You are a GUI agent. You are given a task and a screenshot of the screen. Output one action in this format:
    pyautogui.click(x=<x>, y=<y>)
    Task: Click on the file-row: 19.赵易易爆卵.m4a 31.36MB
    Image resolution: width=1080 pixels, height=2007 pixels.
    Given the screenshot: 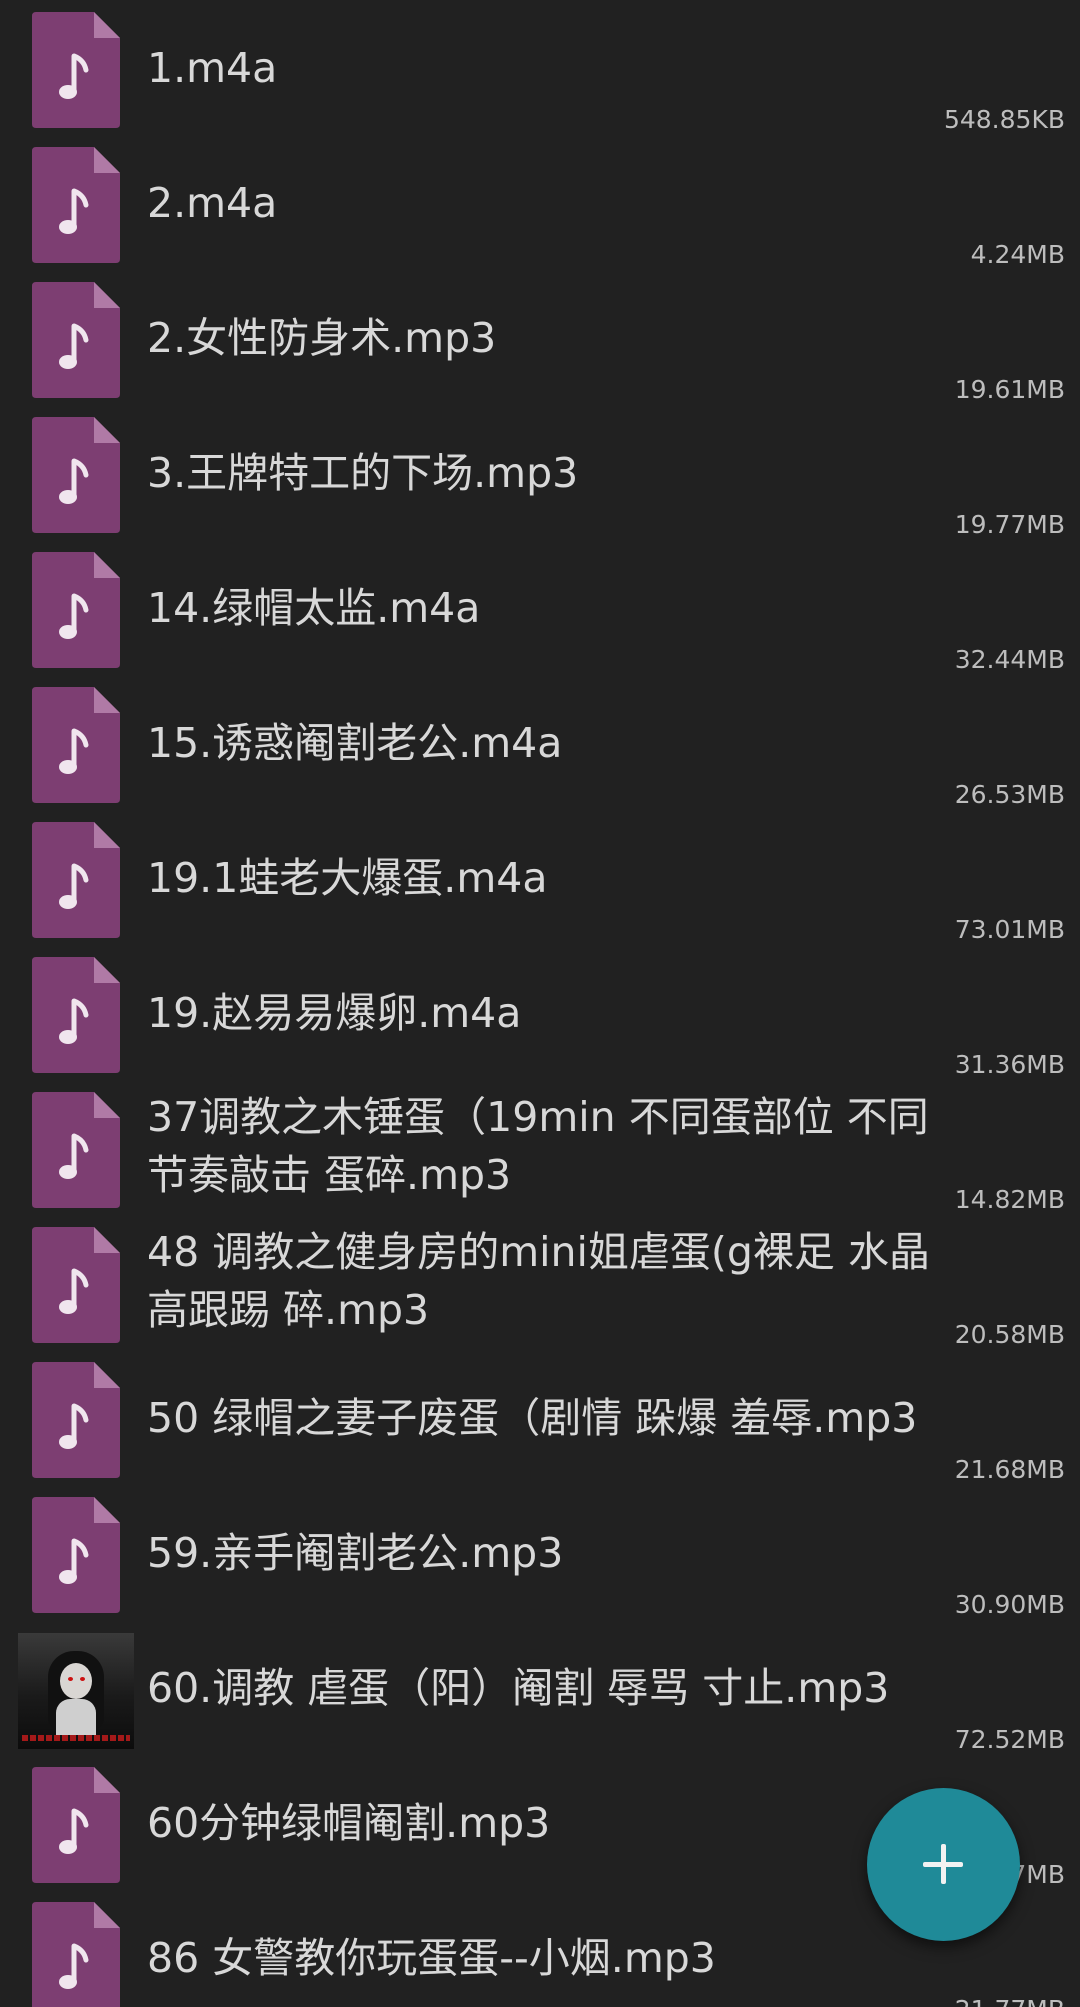 What is the action you would take?
    pyautogui.click(x=540, y=1012)
    